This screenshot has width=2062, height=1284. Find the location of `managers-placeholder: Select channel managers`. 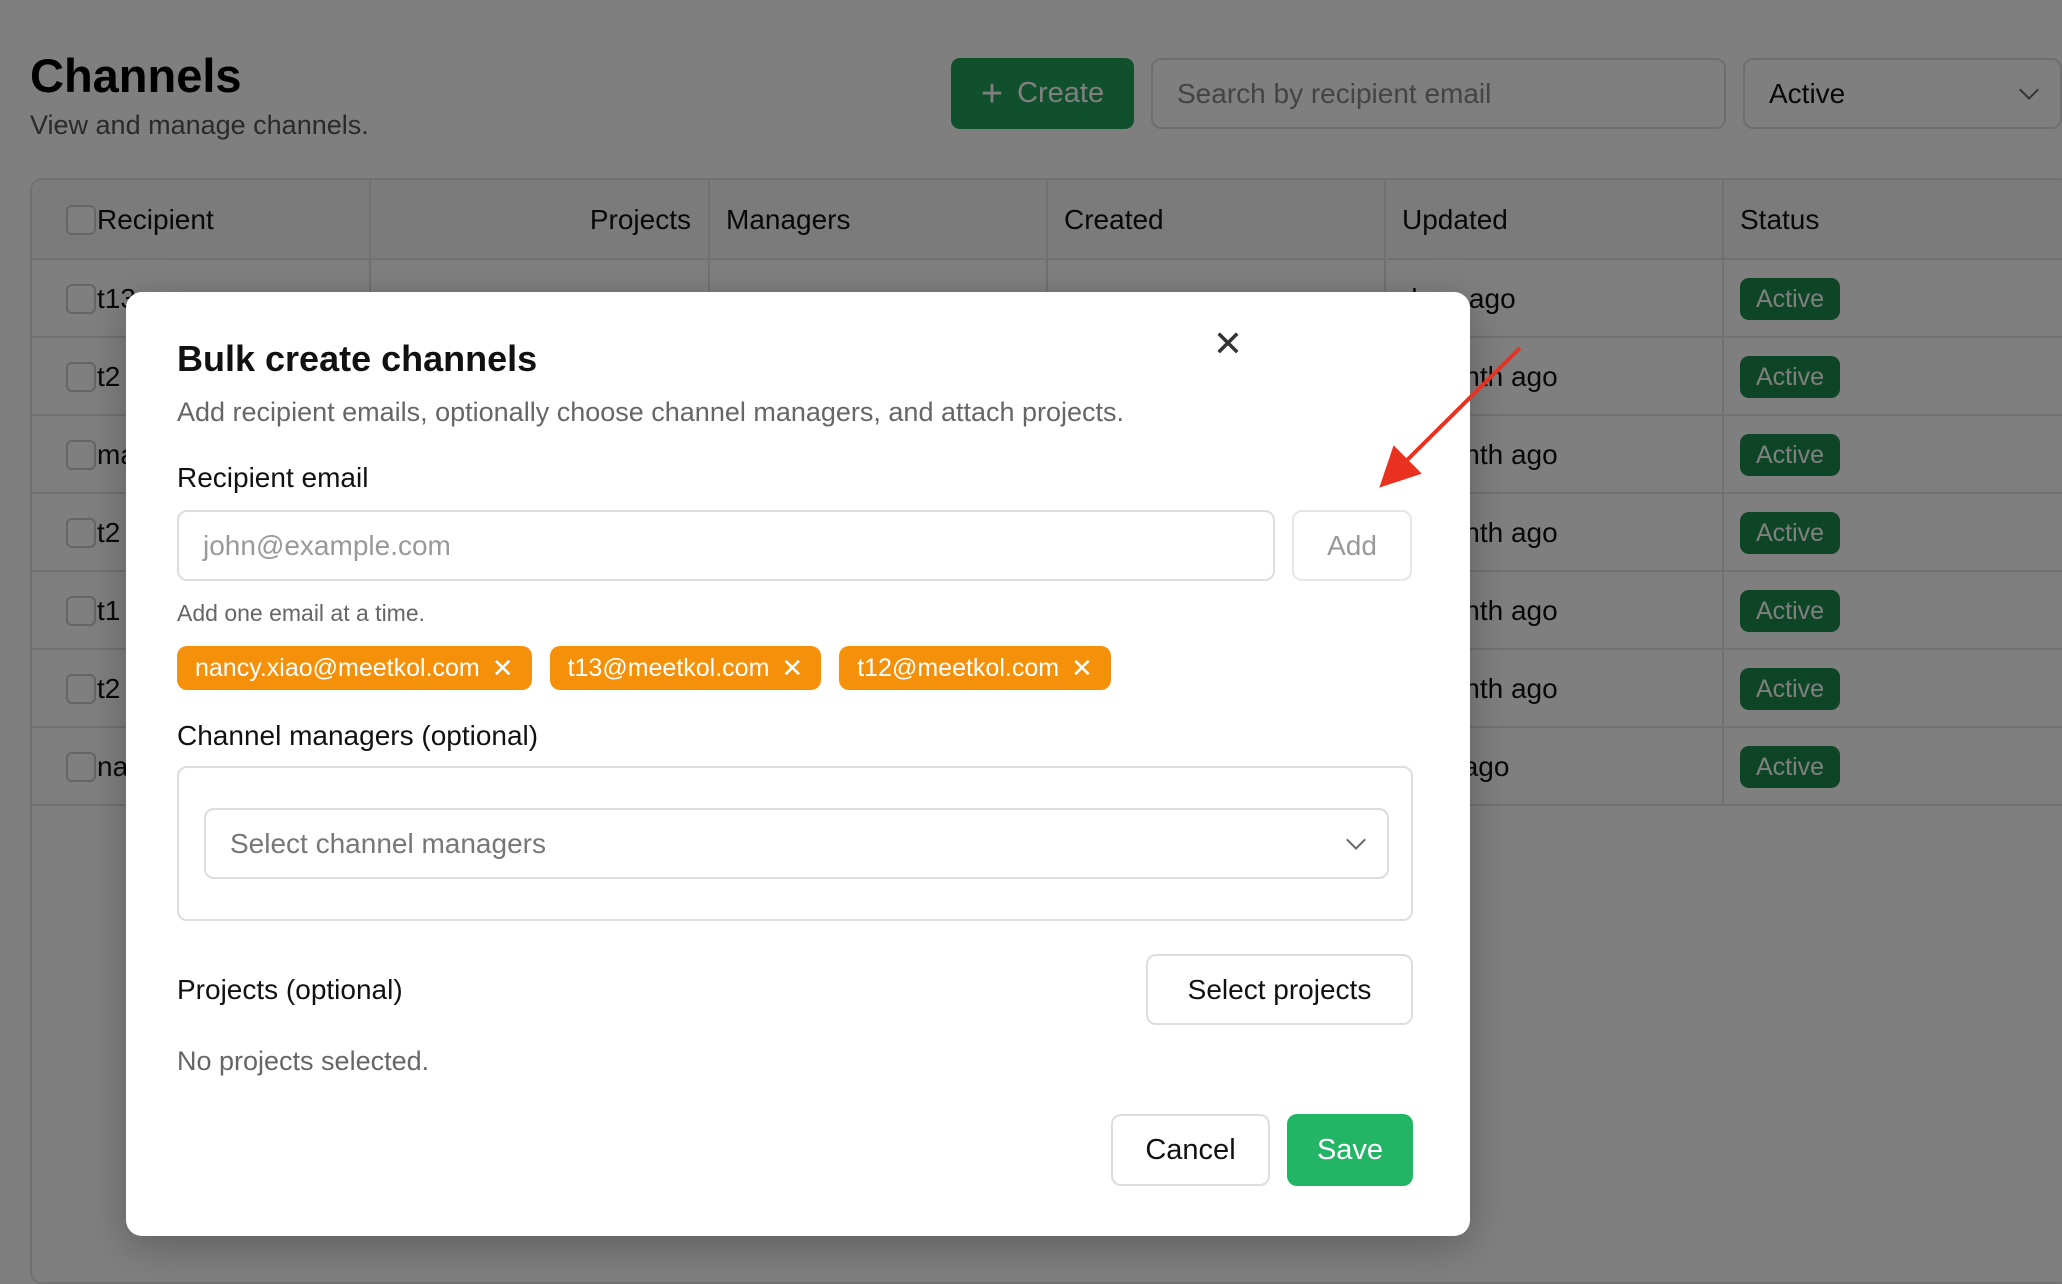

managers-placeholder: Select channel managers is located at coordinates (388, 843).